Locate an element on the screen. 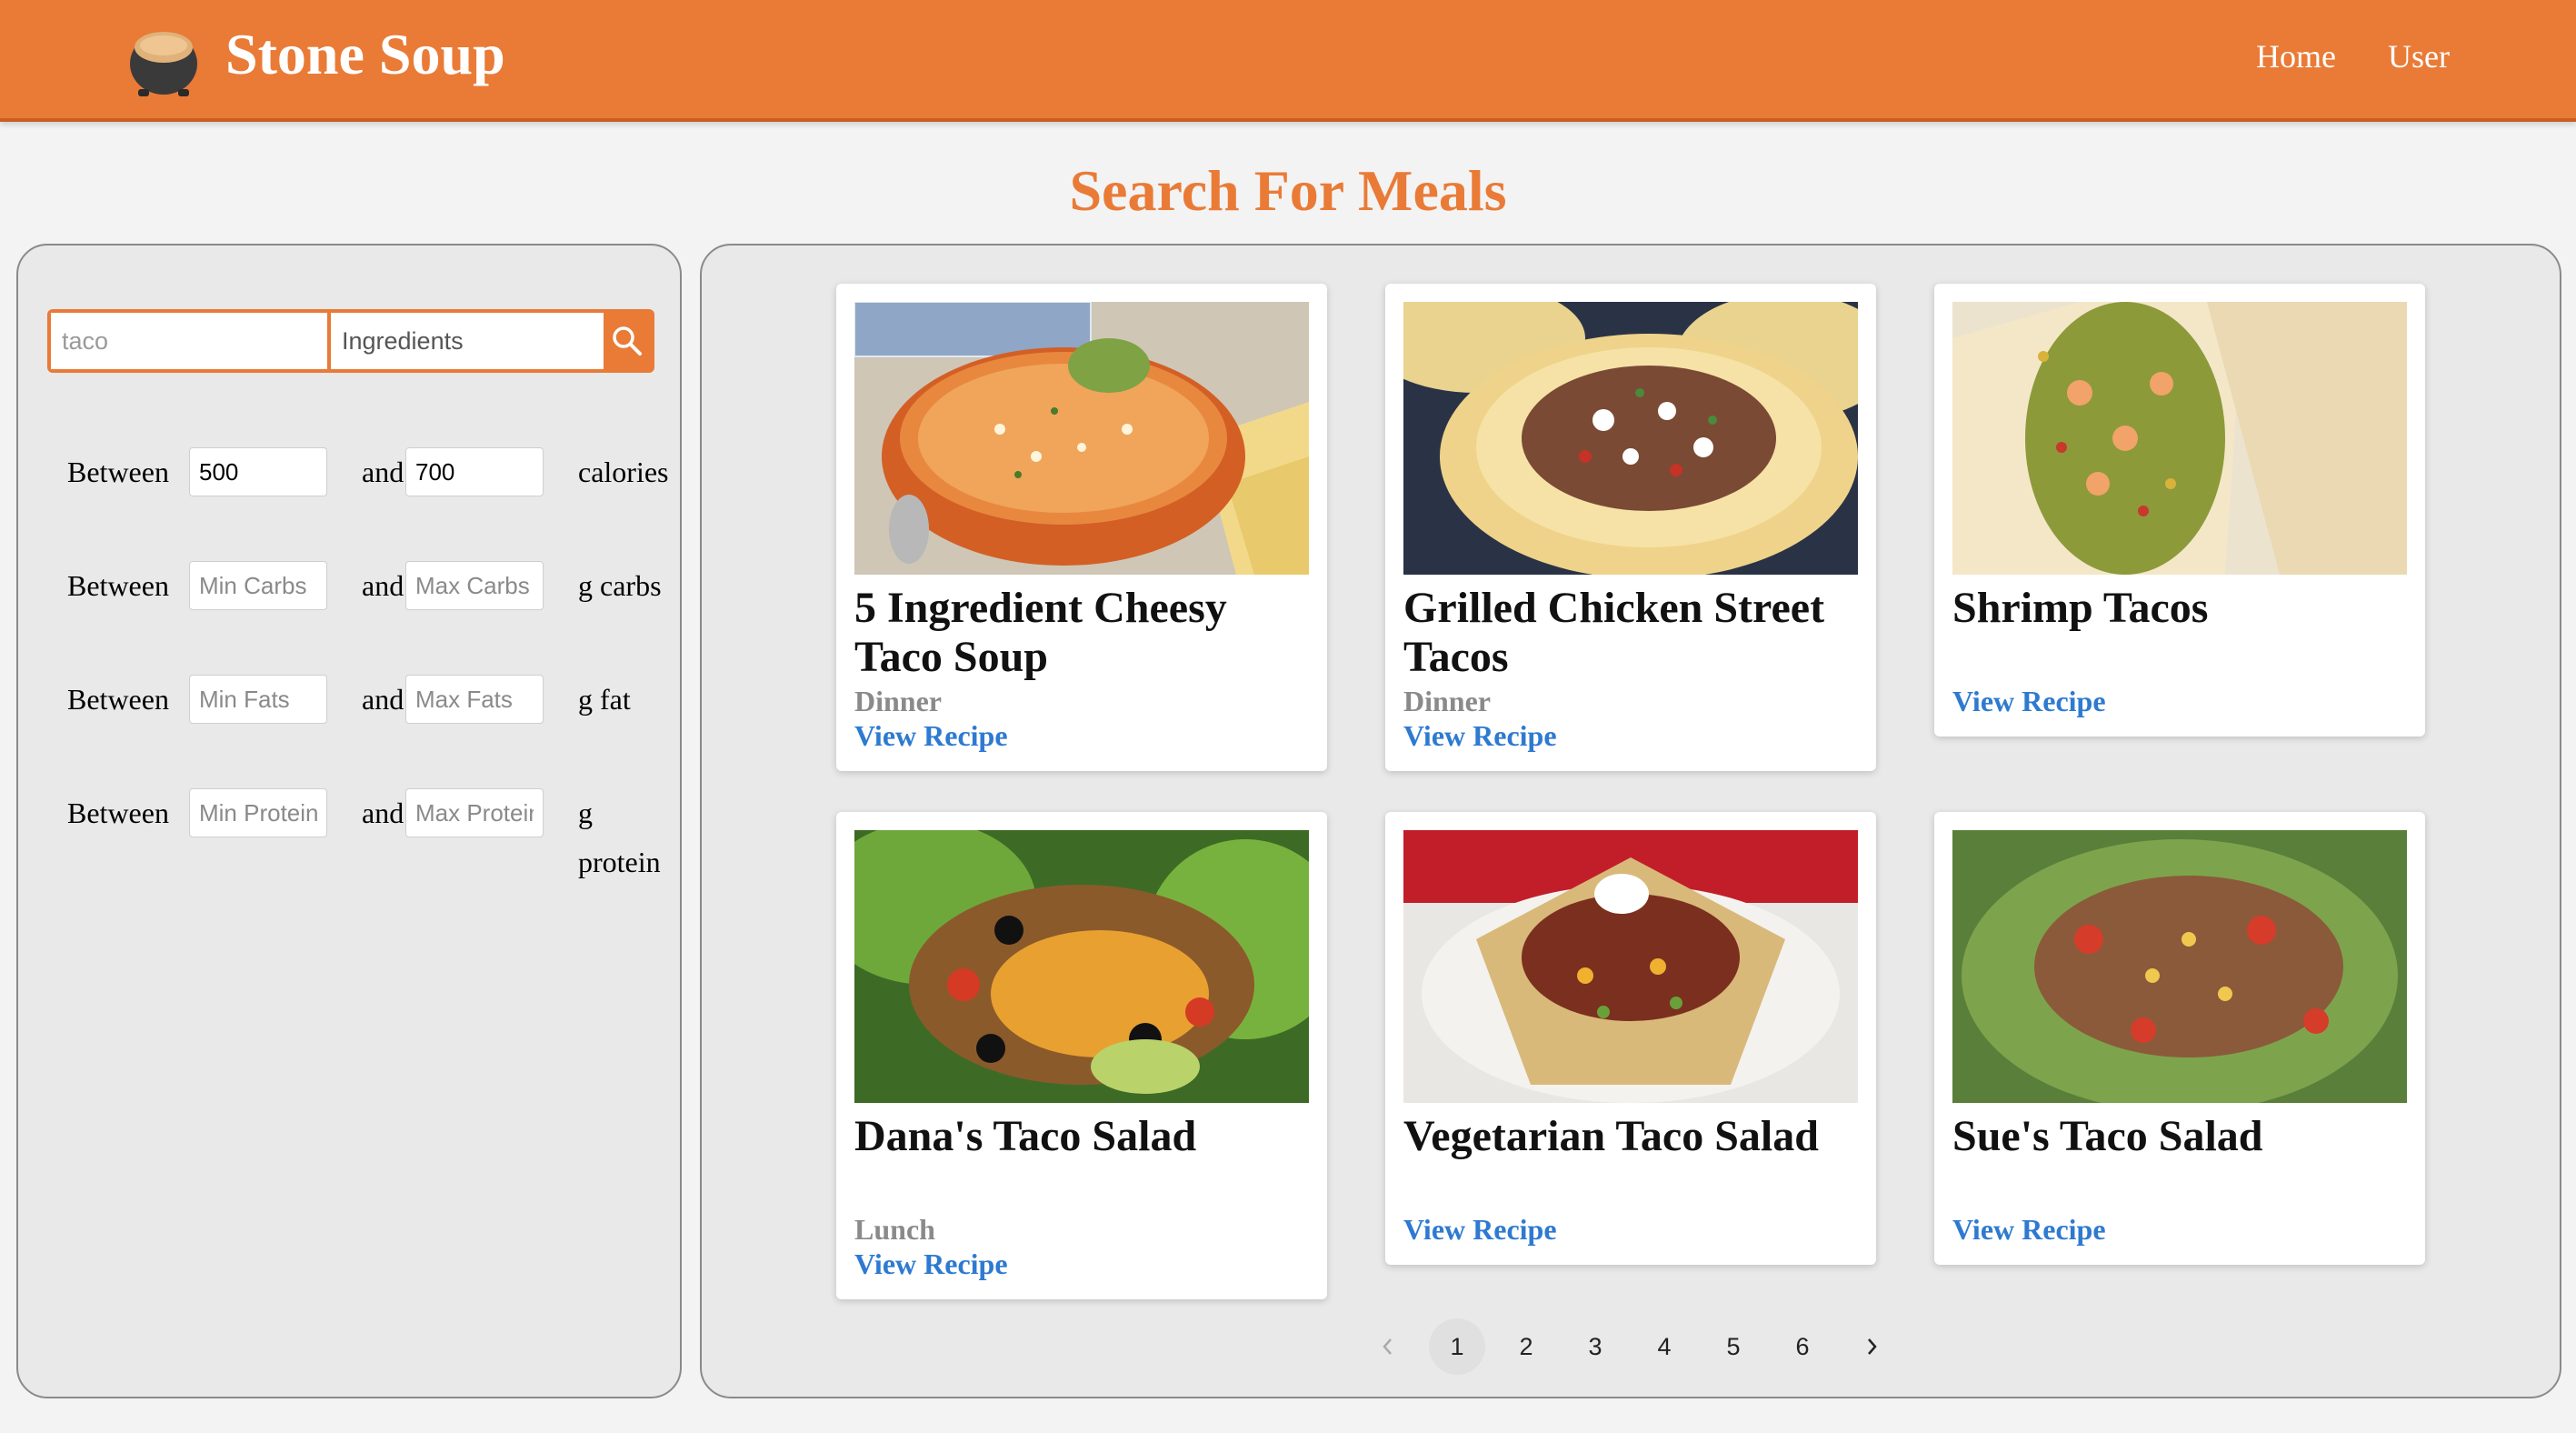 This screenshot has height=1433, width=2576. recipe-title: Sue's Taco Salad is located at coordinates (2107, 1136).